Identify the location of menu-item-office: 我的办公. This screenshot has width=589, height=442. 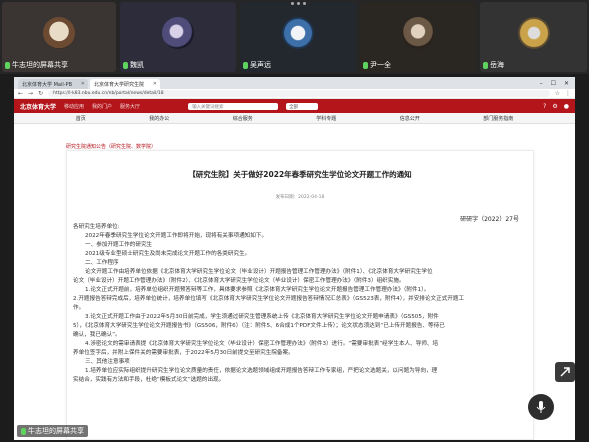
(159, 118).